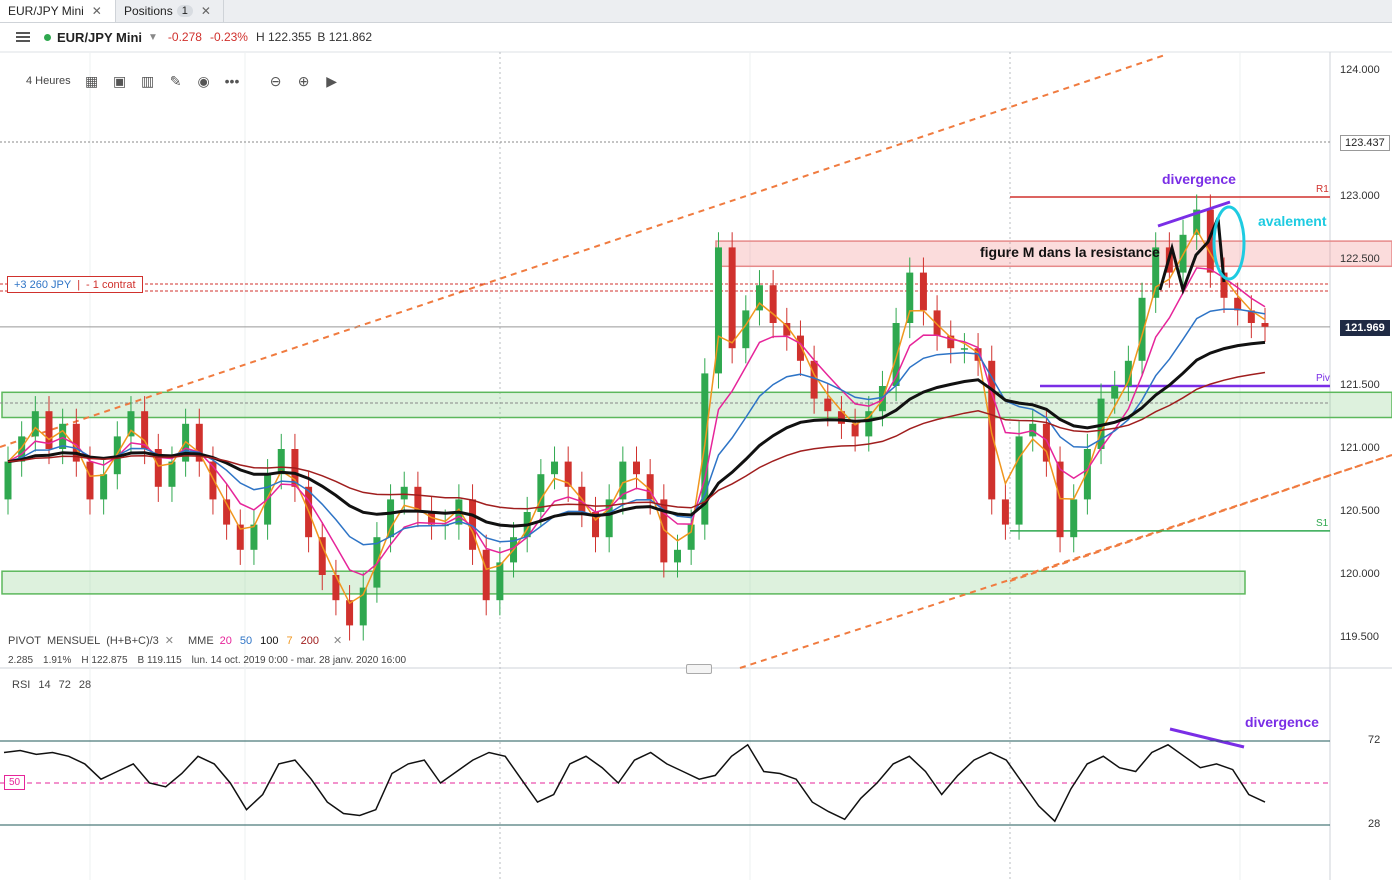 This screenshot has height=880, width=1392. Describe the element at coordinates (1360, 385) in the screenshot. I see `price-tick-label: 121.500` at that location.